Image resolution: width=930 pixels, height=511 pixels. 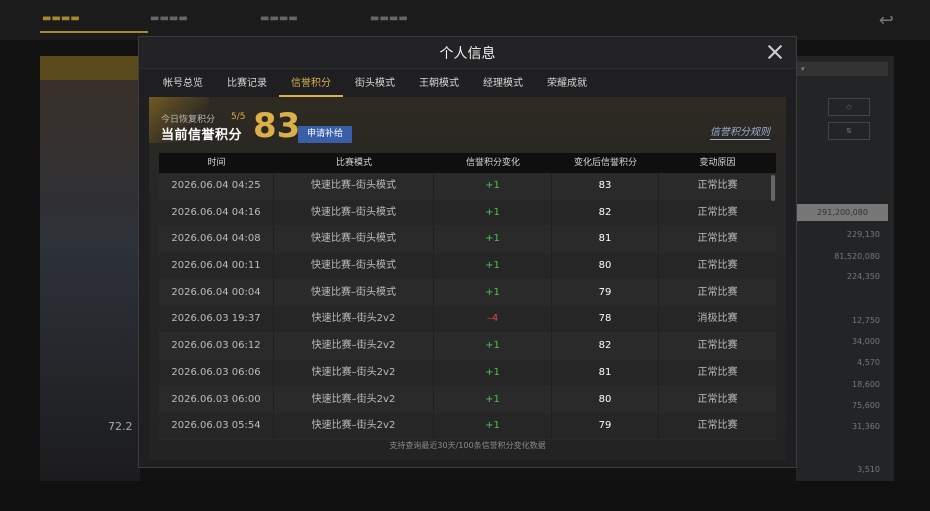 What do you see at coordinates (216, 346) in the screenshot?
I see `cell-time: 2026.06.03 06:12` at bounding box center [216, 346].